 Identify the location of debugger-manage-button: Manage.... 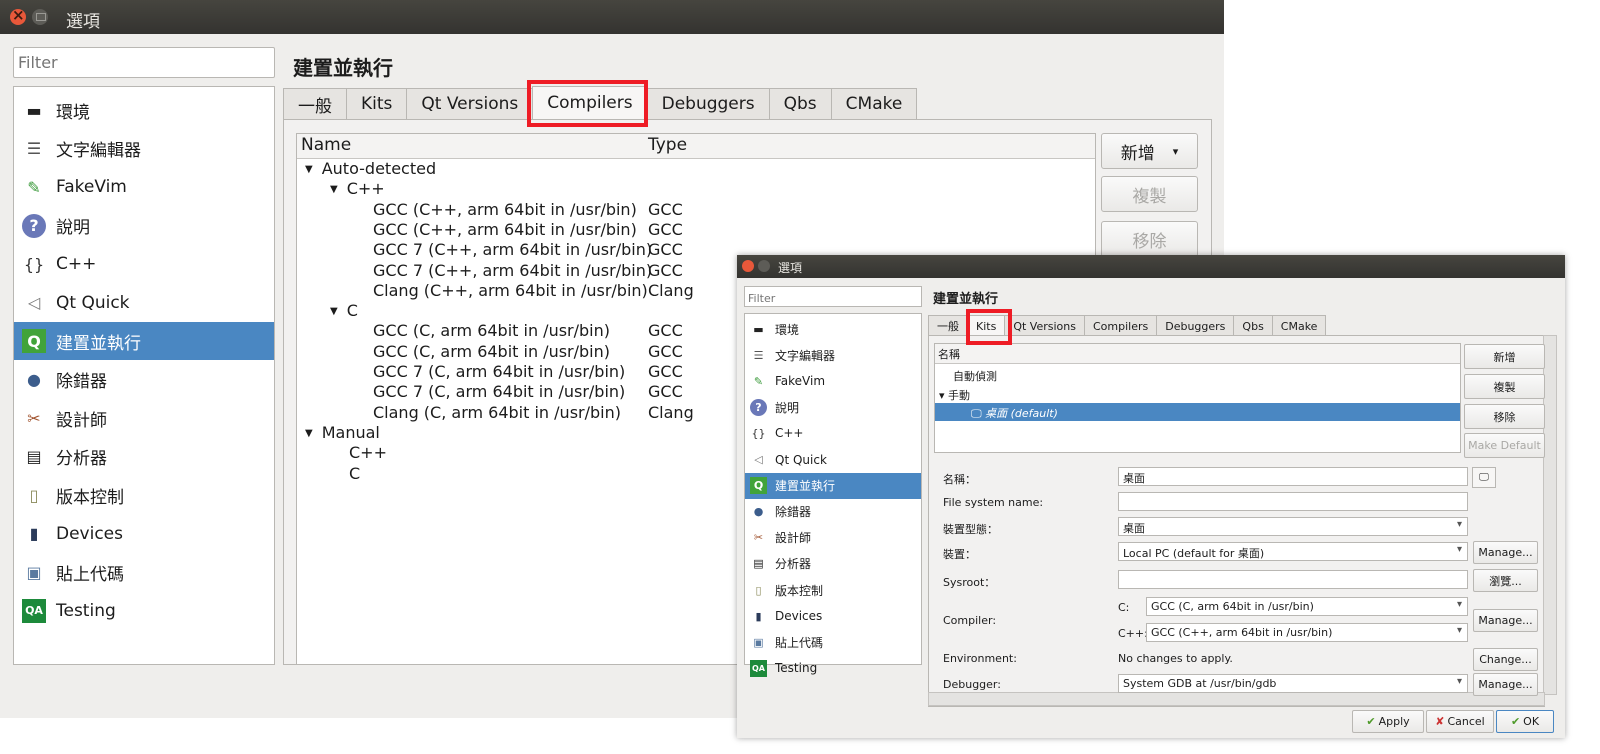
(1505, 684).